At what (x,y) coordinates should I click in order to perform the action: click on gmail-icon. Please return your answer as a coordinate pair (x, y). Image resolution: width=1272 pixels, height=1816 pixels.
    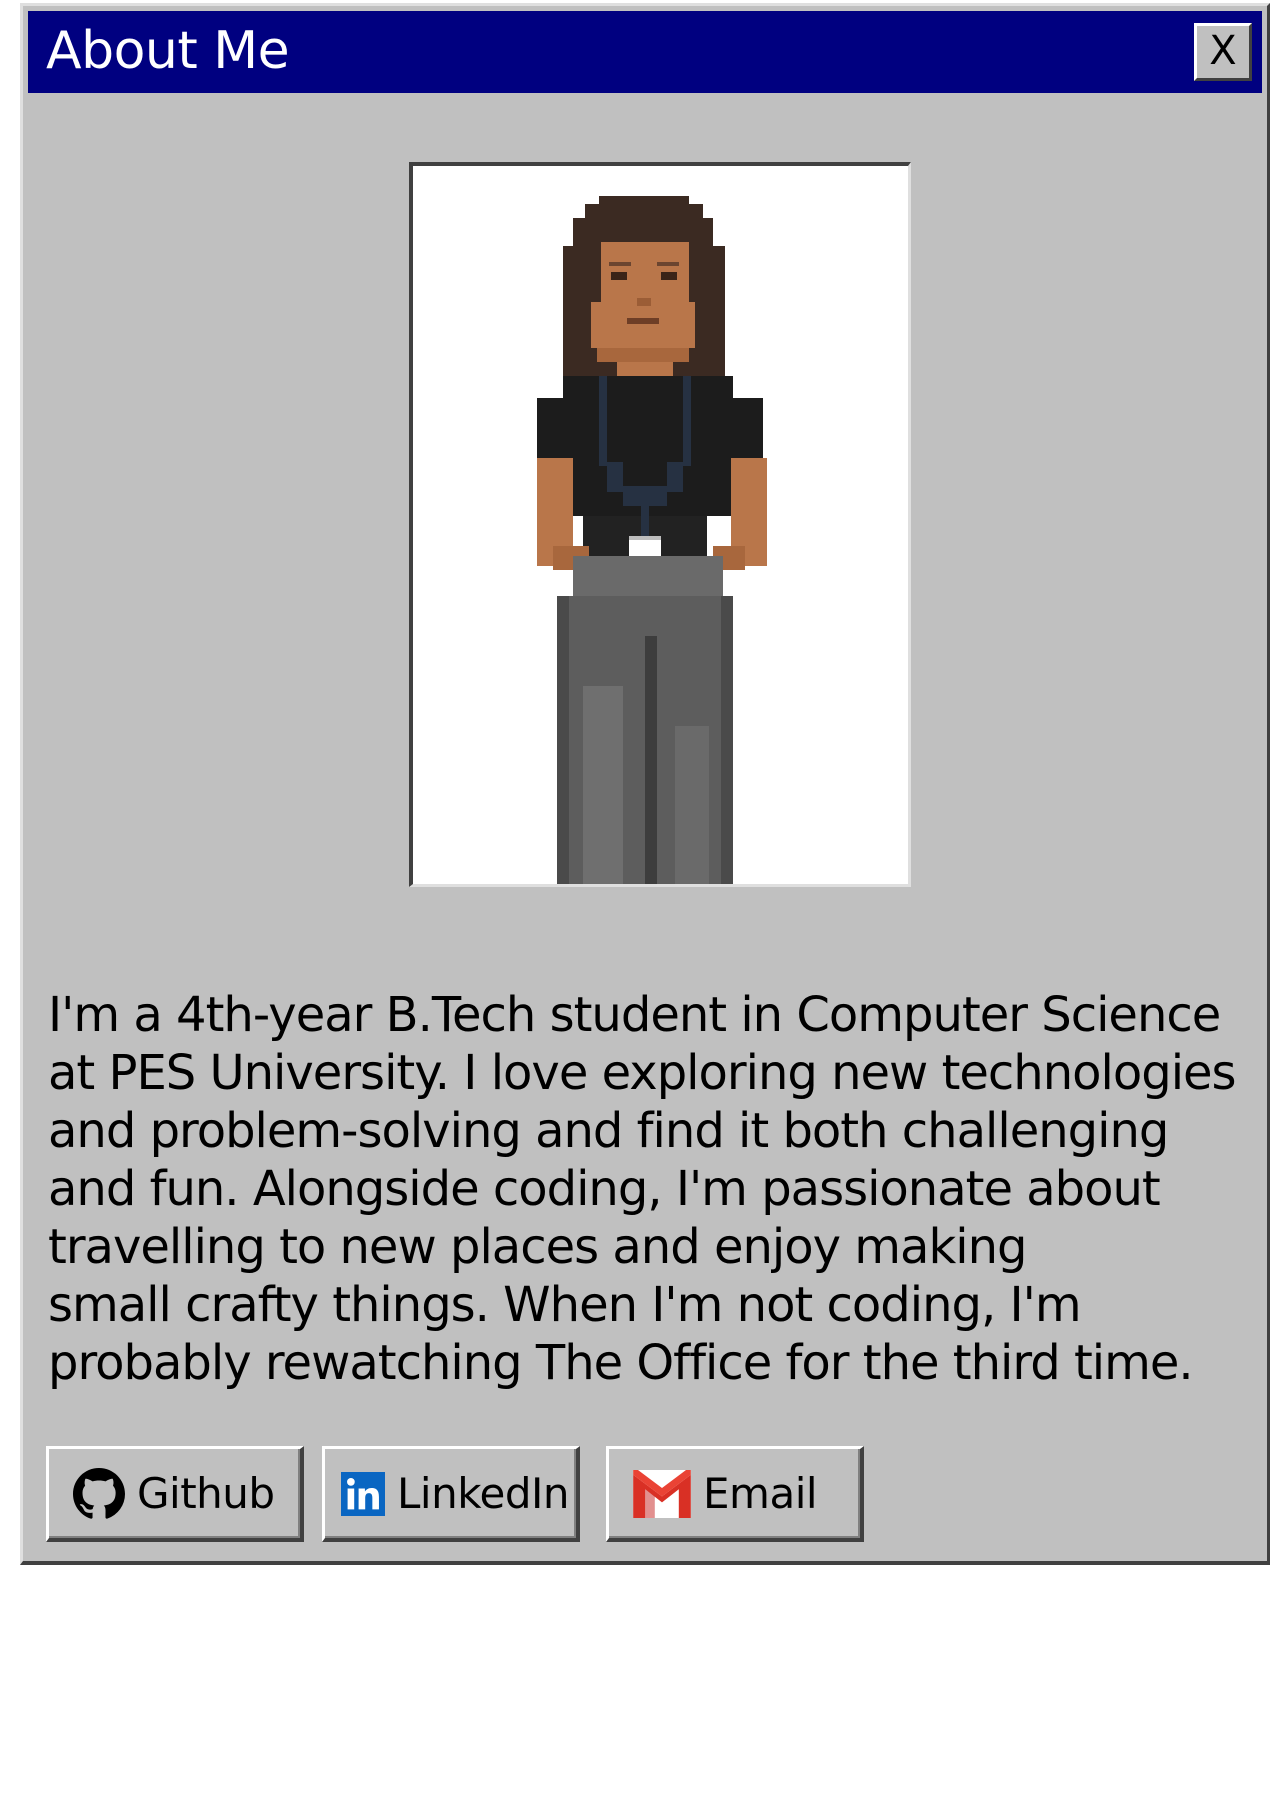
    Looking at the image, I should click on (662, 1493).